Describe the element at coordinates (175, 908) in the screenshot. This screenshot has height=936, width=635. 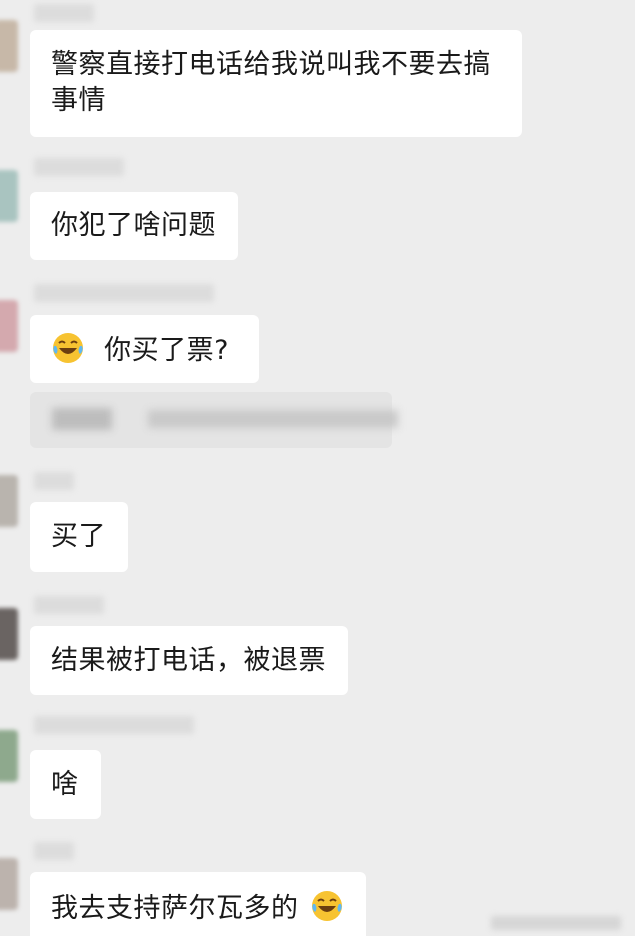
I see `message-text: 我去支持萨尔瓦多的` at that location.